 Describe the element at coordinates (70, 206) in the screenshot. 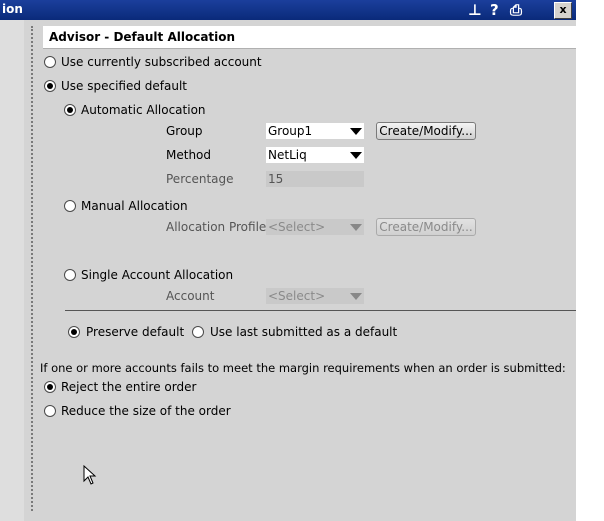

I see `manual-allocation-radio` at that location.